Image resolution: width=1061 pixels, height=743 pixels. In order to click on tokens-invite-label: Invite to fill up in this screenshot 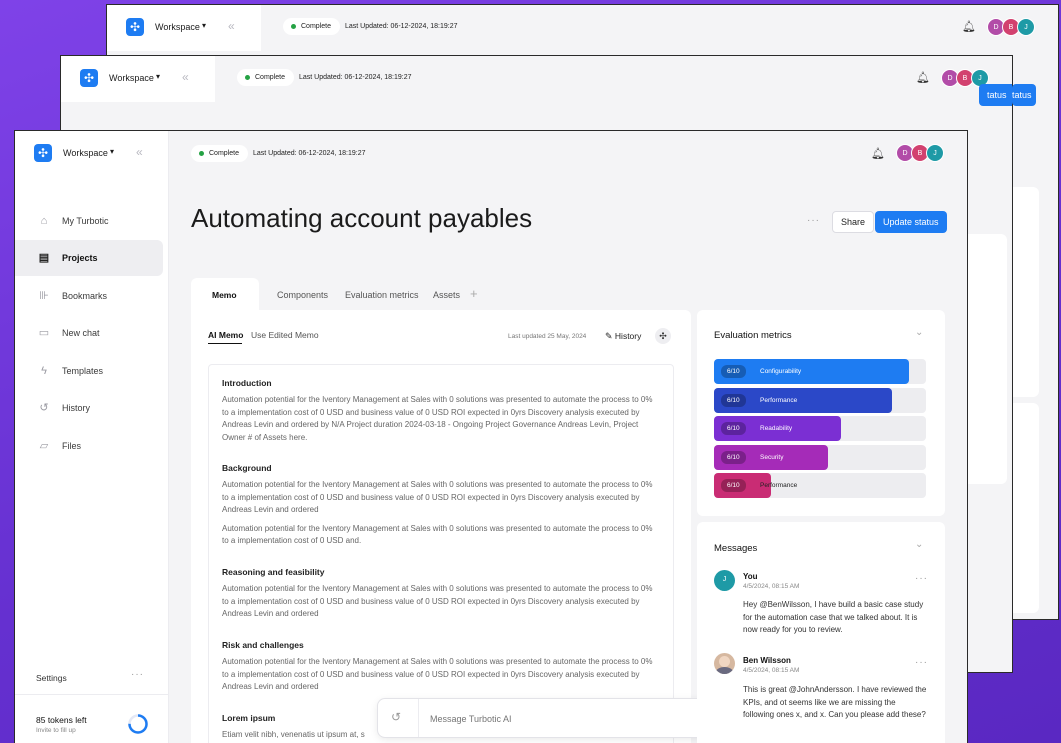, I will do `click(56, 730)`.